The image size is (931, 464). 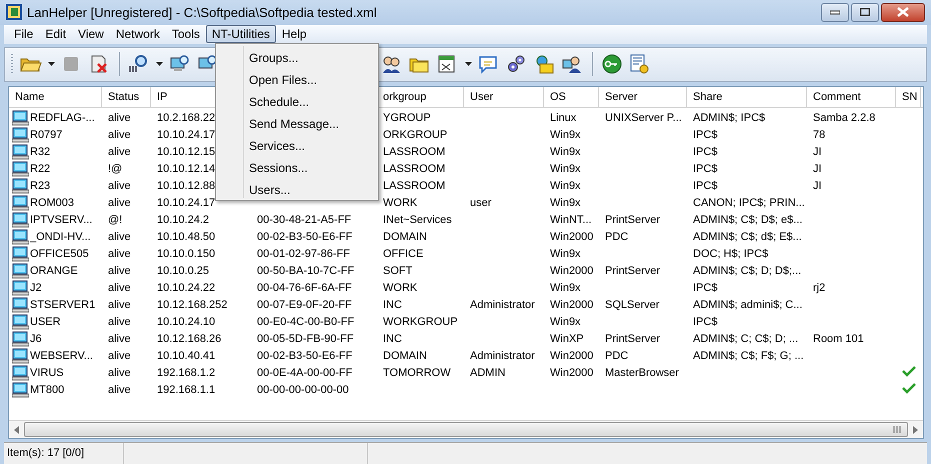 I want to click on table-cell: 10.10.12.14, so click(x=186, y=169).